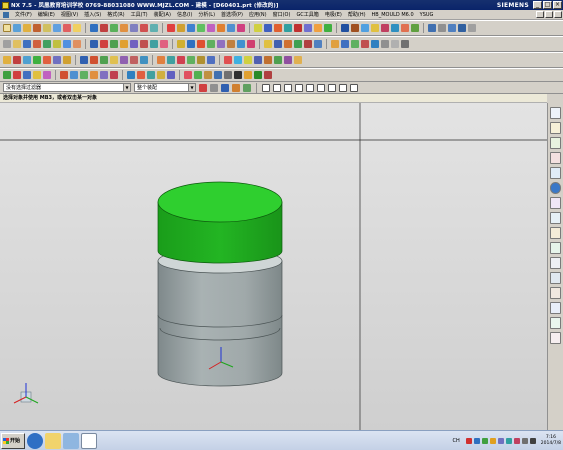 Image resolution: width=563 pixels, height=450 pixels. What do you see at coordinates (37, 28) in the screenshot?
I see `revolve-icon` at bounding box center [37, 28].